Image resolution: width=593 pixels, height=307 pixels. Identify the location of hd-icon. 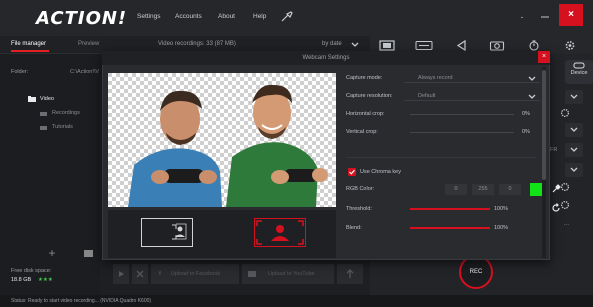
(424, 45).